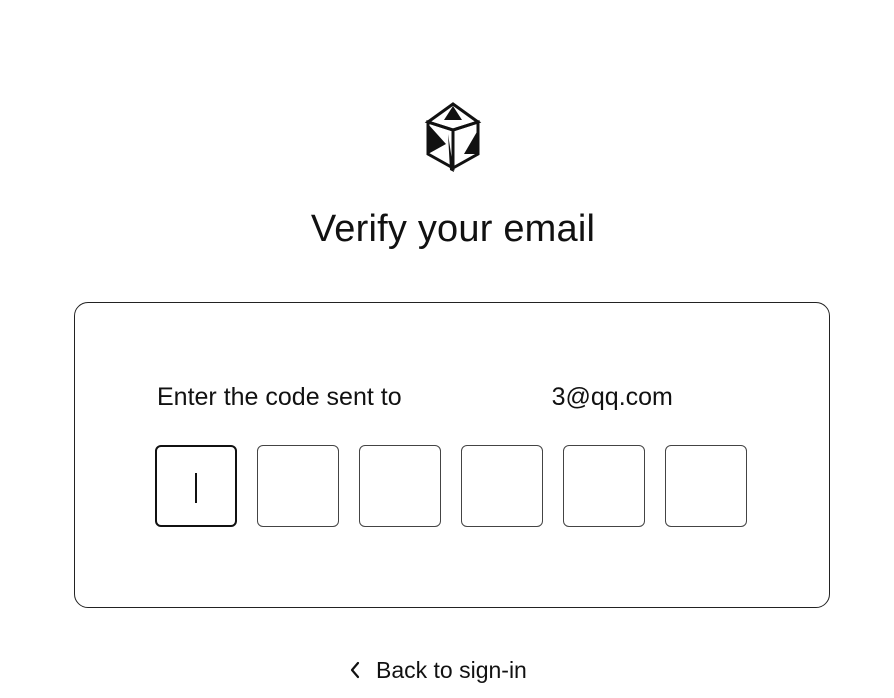  Describe the element at coordinates (451, 669) in the screenshot. I see `back-link-label: Back to sign-in` at that location.